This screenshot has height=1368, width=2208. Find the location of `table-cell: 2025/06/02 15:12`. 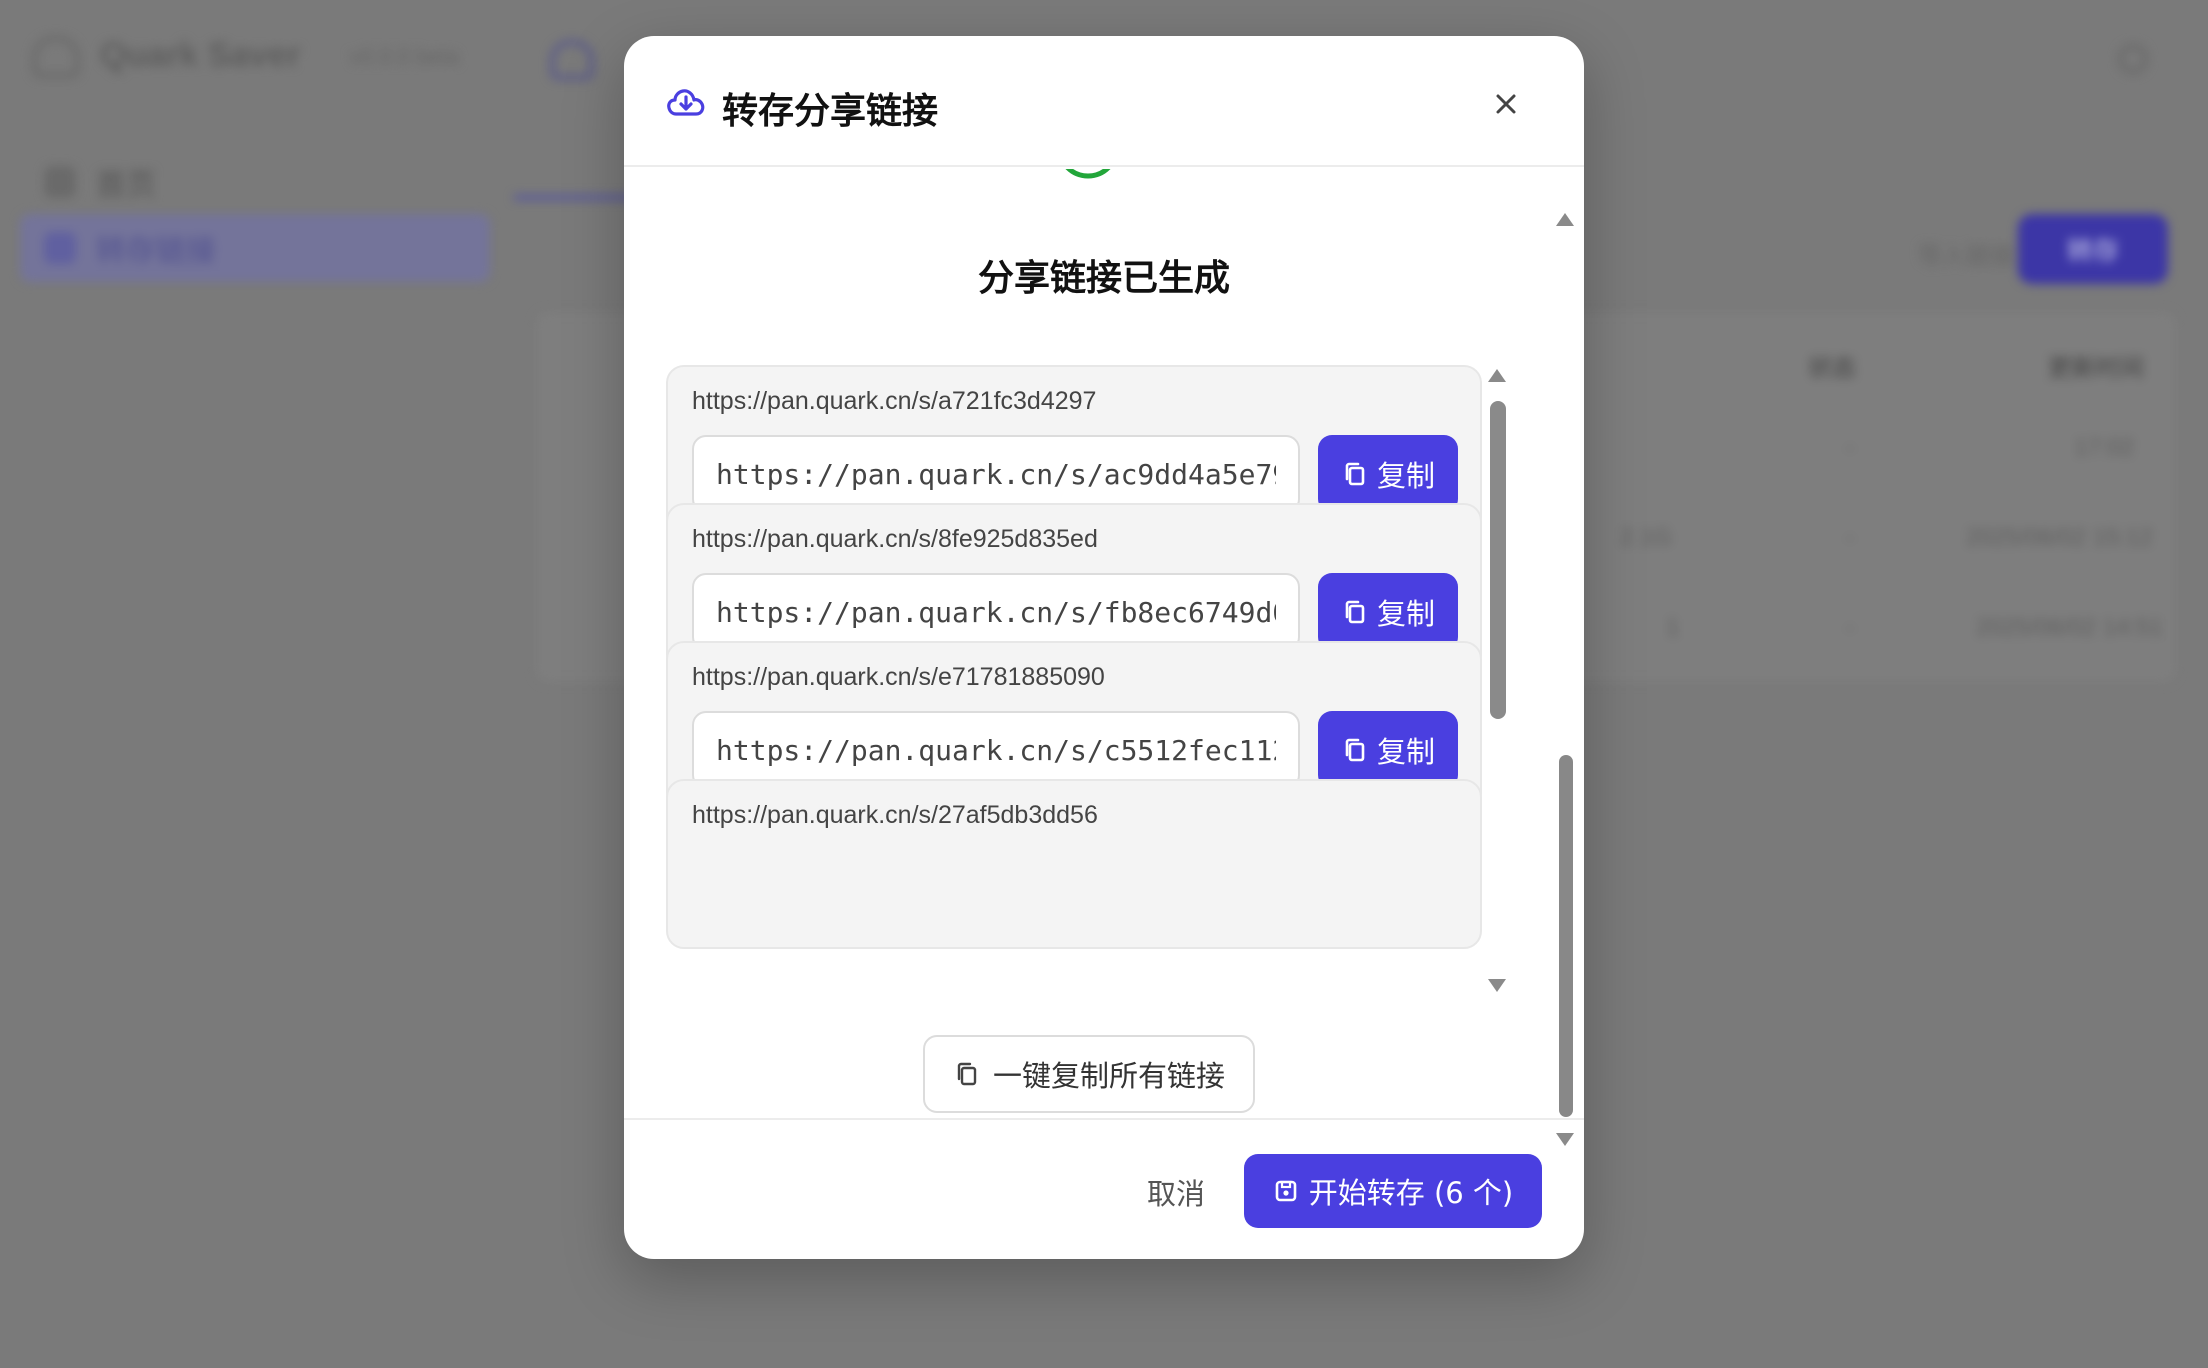

table-cell: 2025/06/02 15:12 is located at coordinates (2059, 537).